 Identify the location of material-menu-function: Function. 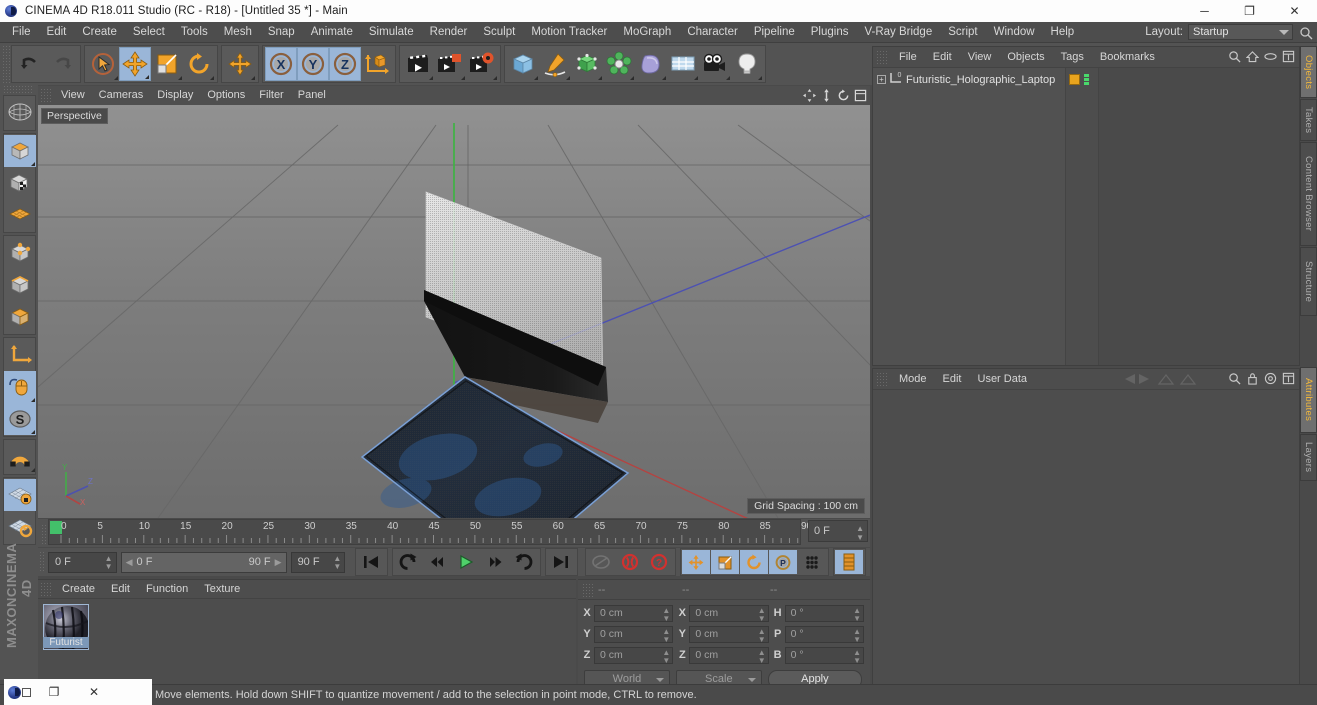
(167, 589).